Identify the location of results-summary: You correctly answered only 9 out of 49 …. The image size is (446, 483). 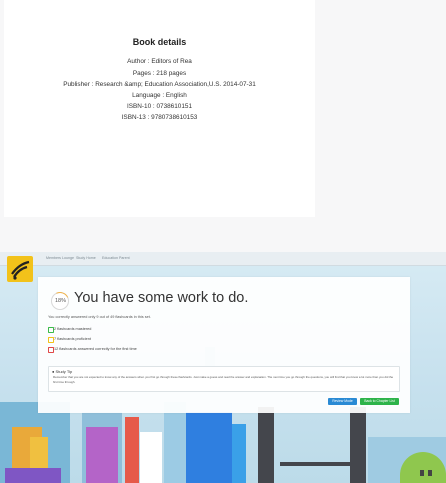
(99, 317).